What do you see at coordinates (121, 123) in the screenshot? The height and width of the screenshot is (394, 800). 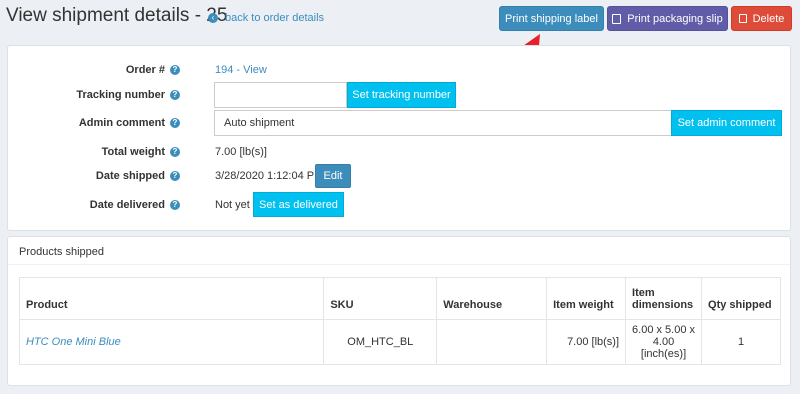 I see `admin-comment-label: Admin comment` at bounding box center [121, 123].